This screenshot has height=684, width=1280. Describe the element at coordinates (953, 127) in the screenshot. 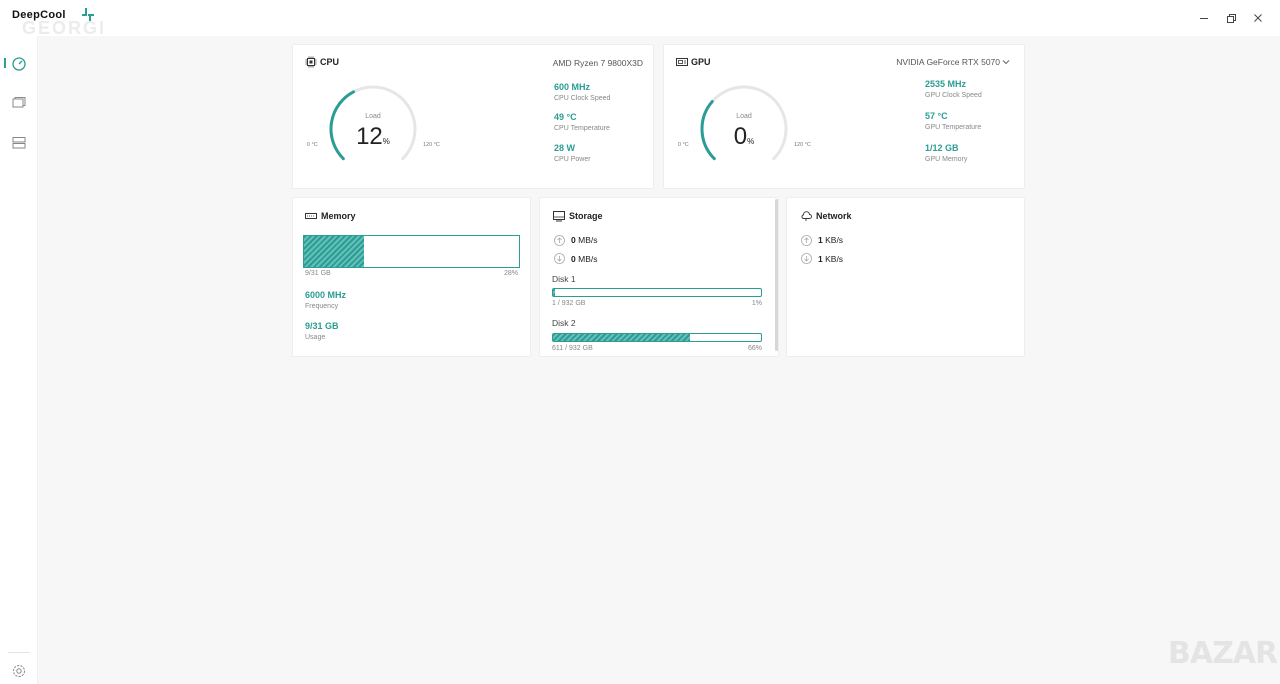

I see `gpu-temp-label: GPU Temperature` at that location.